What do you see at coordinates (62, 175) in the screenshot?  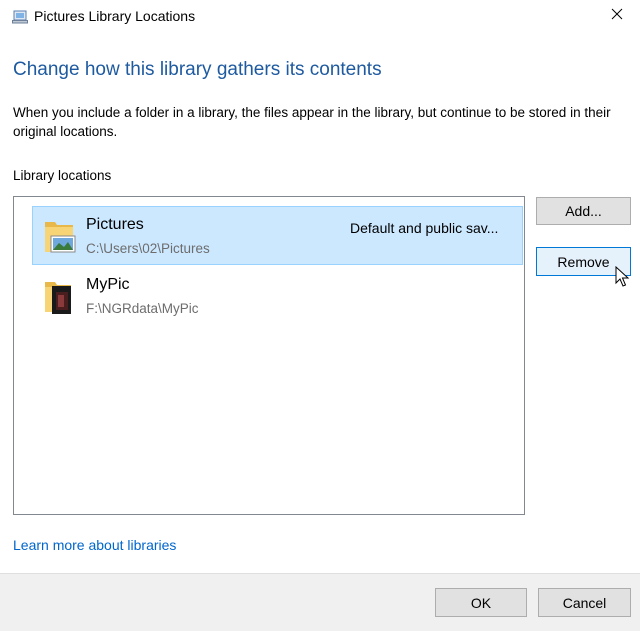 I see `library-locations-label: Library locations` at bounding box center [62, 175].